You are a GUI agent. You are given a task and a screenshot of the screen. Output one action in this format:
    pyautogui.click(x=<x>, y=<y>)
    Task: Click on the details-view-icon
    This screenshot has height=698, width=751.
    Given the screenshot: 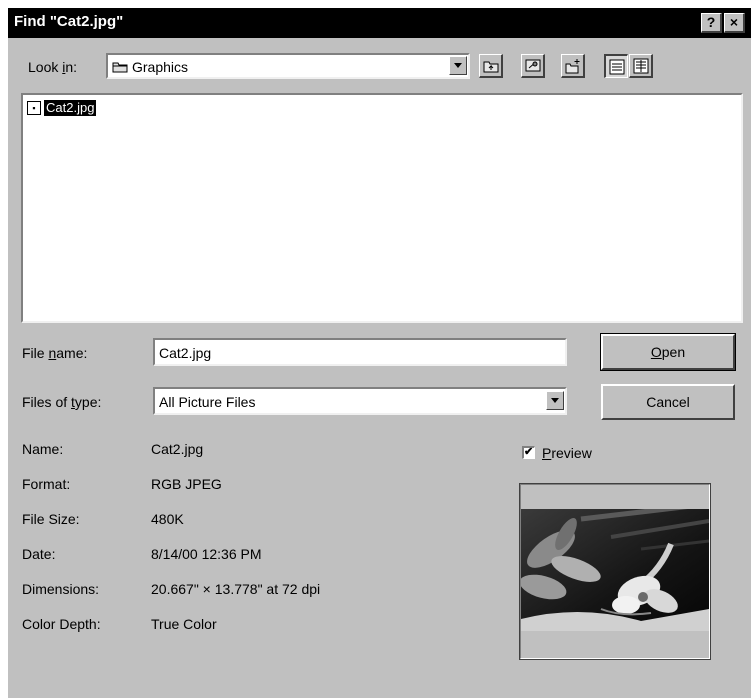 What is the action you would take?
    pyautogui.click(x=641, y=66)
    